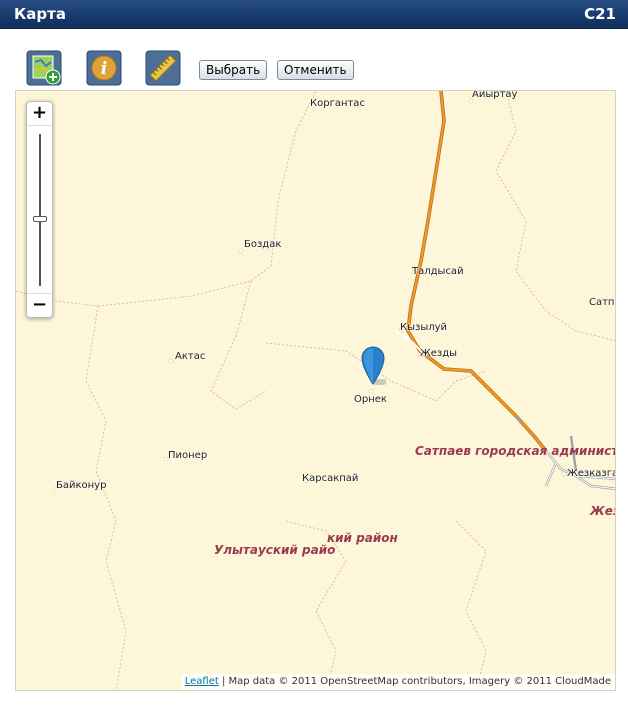 Image resolution: width=628 pixels, height=723 pixels. I want to click on window-code: C21, so click(600, 14).